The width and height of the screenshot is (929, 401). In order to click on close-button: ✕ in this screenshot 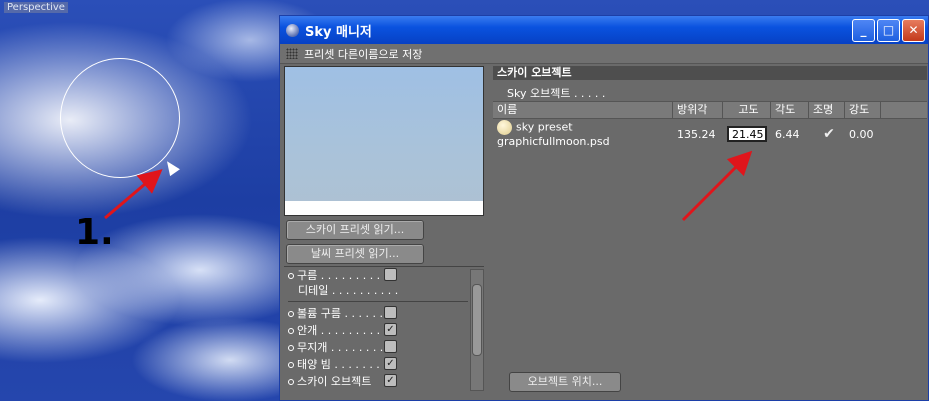, I will do `click(913, 30)`.